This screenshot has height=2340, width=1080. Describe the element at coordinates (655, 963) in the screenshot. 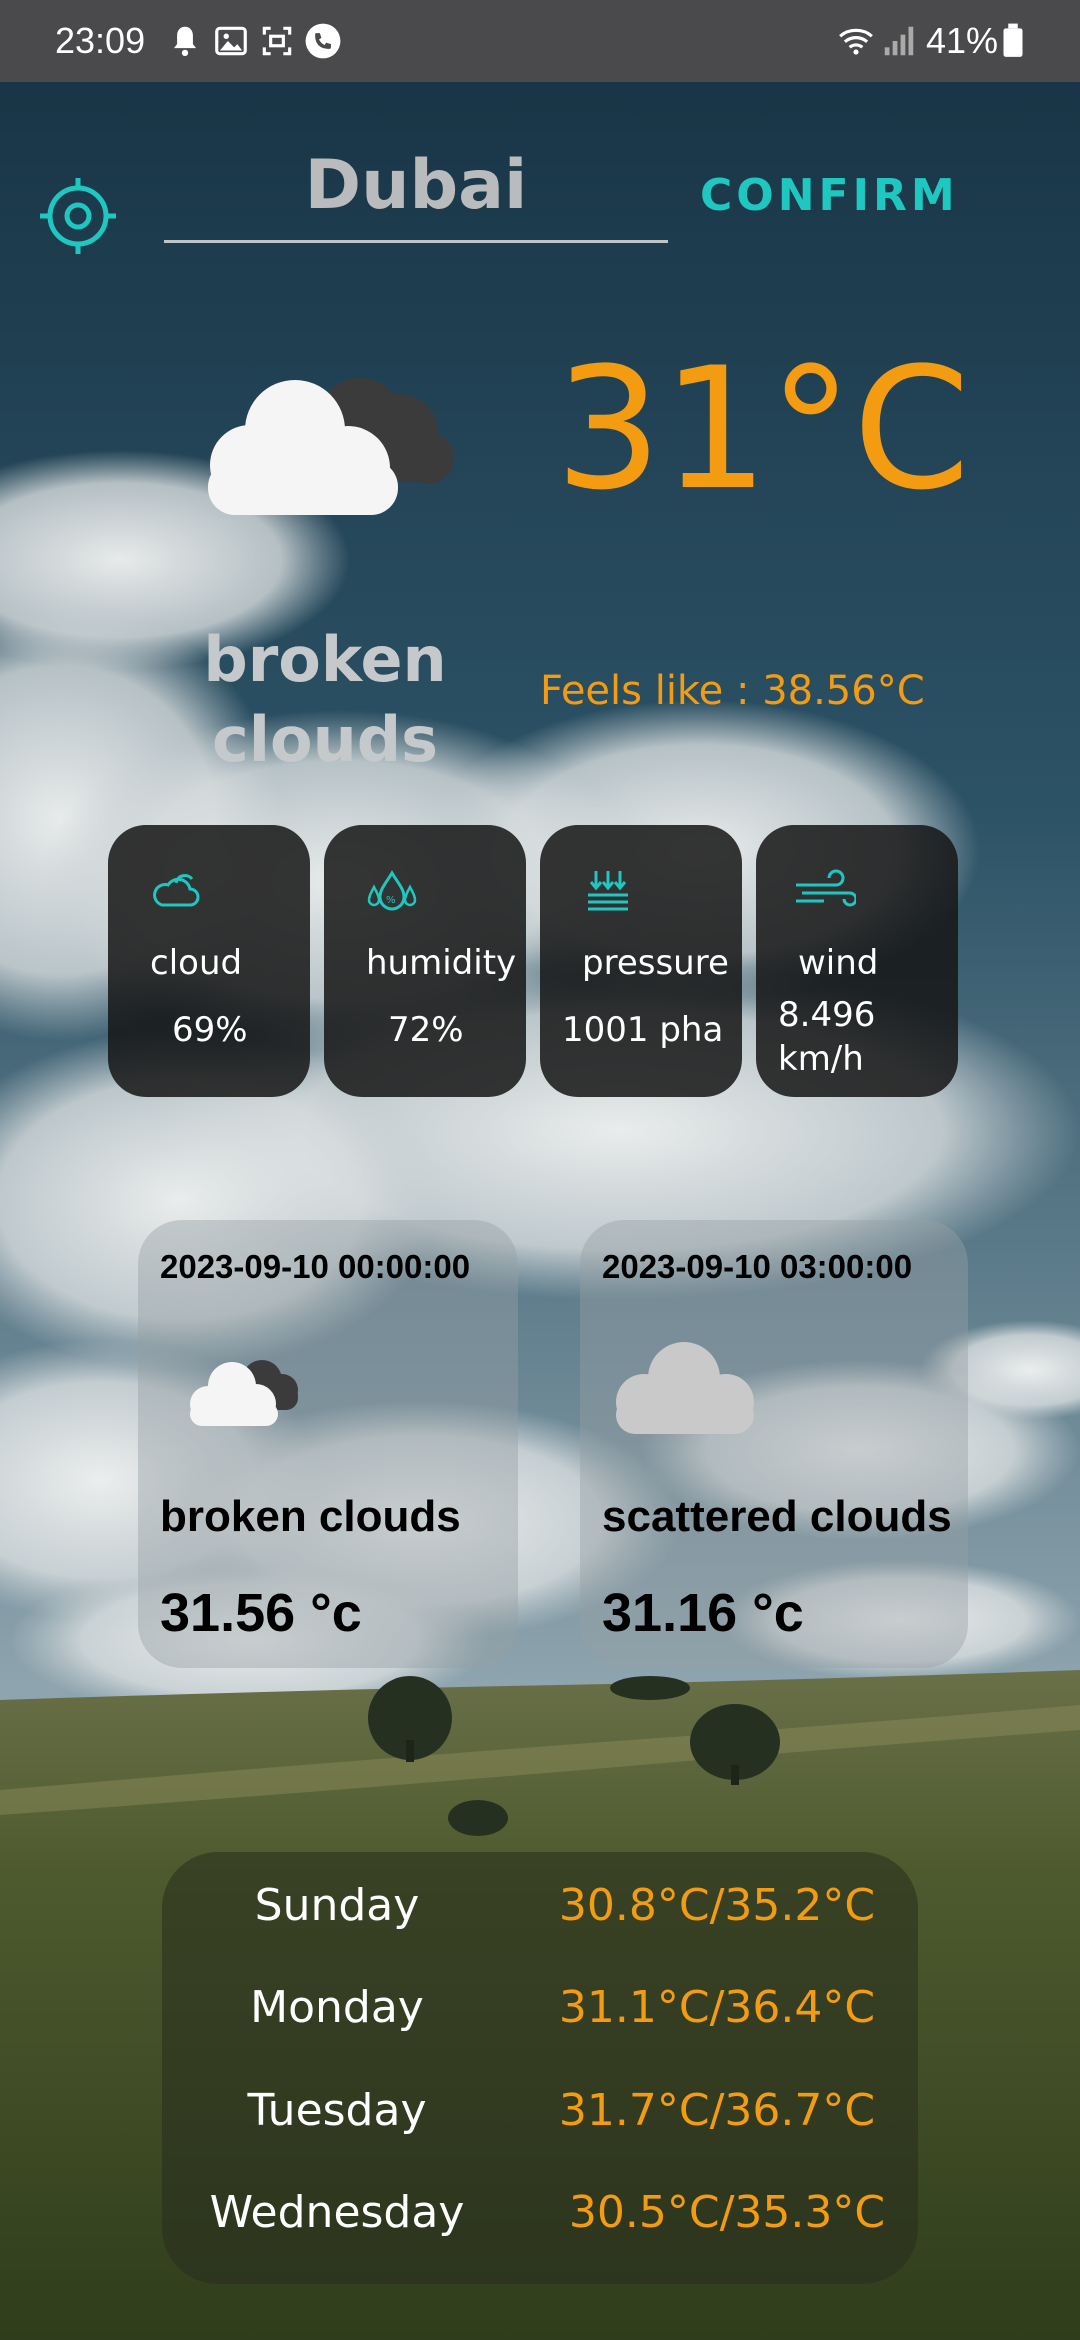

I see `stat-label: pressure` at that location.